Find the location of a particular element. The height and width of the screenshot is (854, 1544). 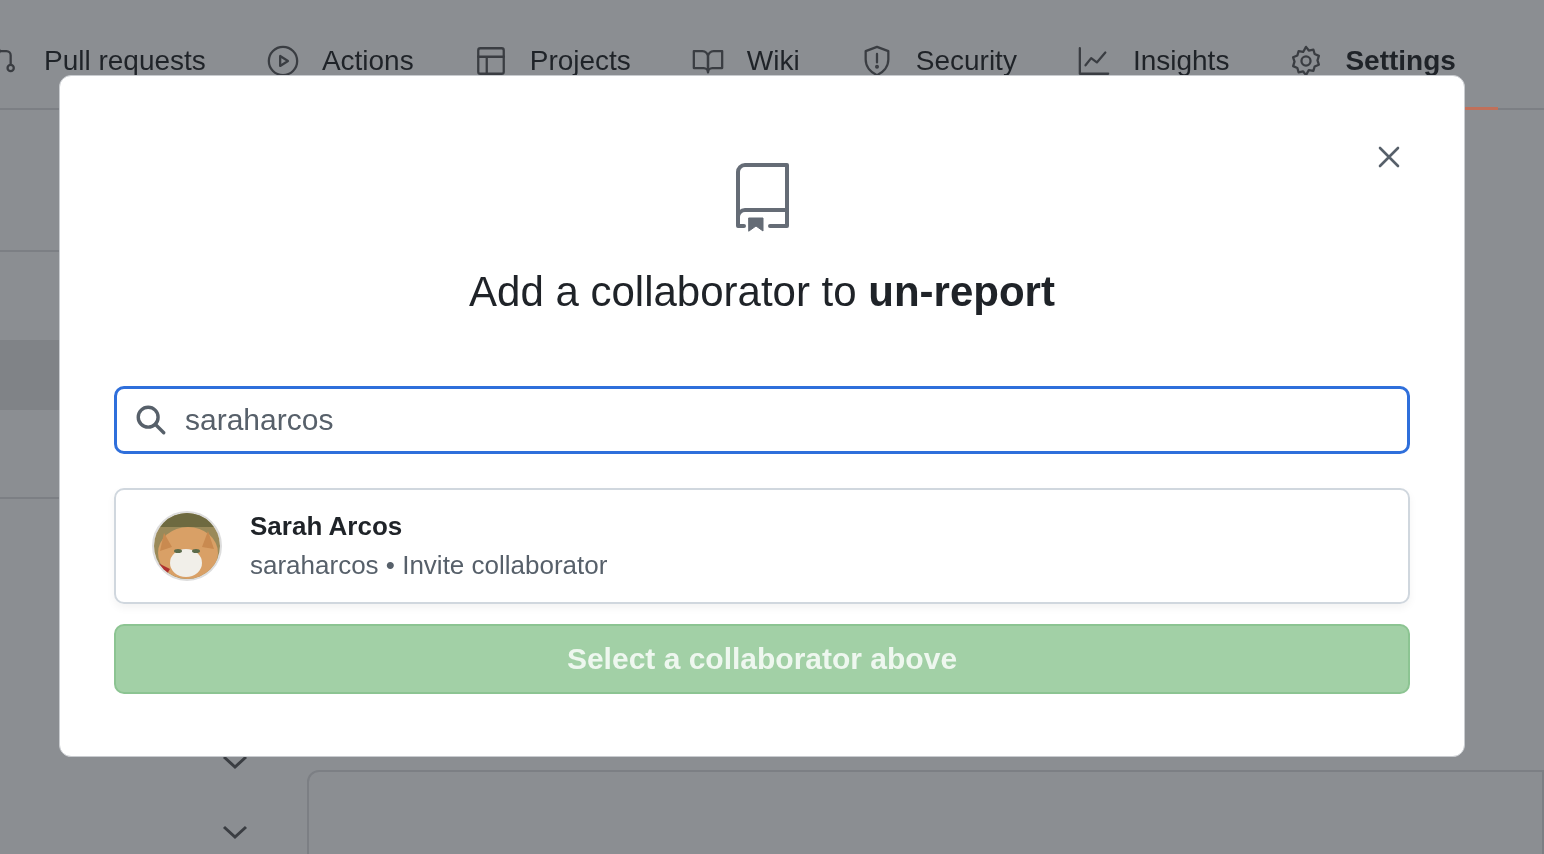

search-field: saraharcos is located at coordinates (762, 420).